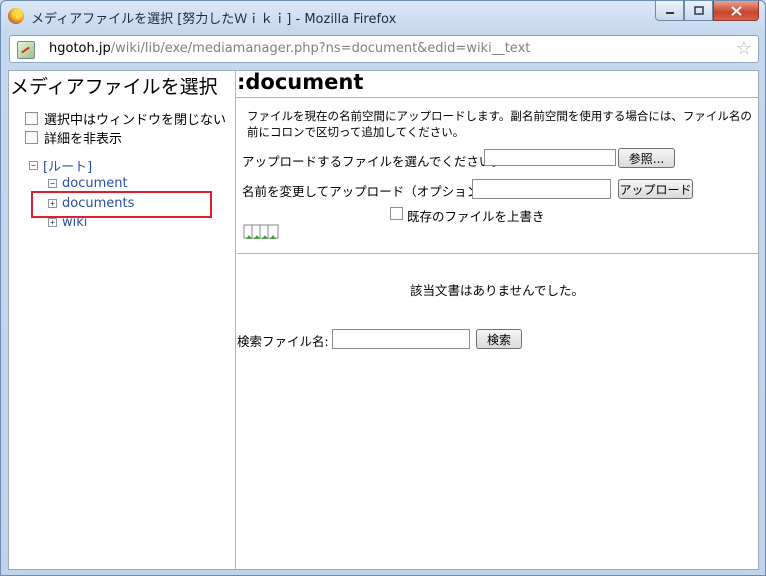  I want to click on tree-item-label: document, so click(95, 183).